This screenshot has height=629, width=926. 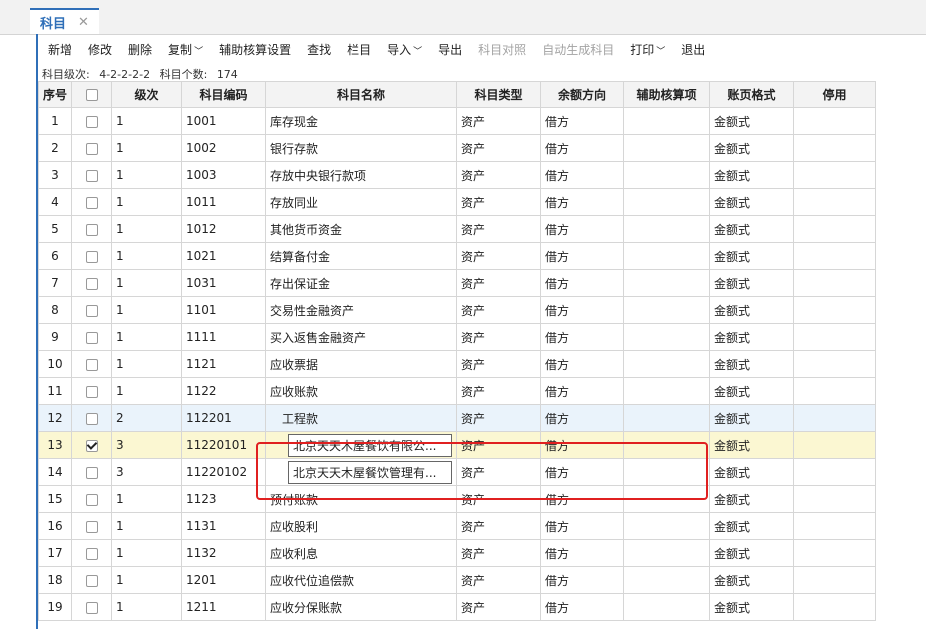 I want to click on table-row: 1 1 1001 库存现金 资产 借方 金额式, so click(x=457, y=121).